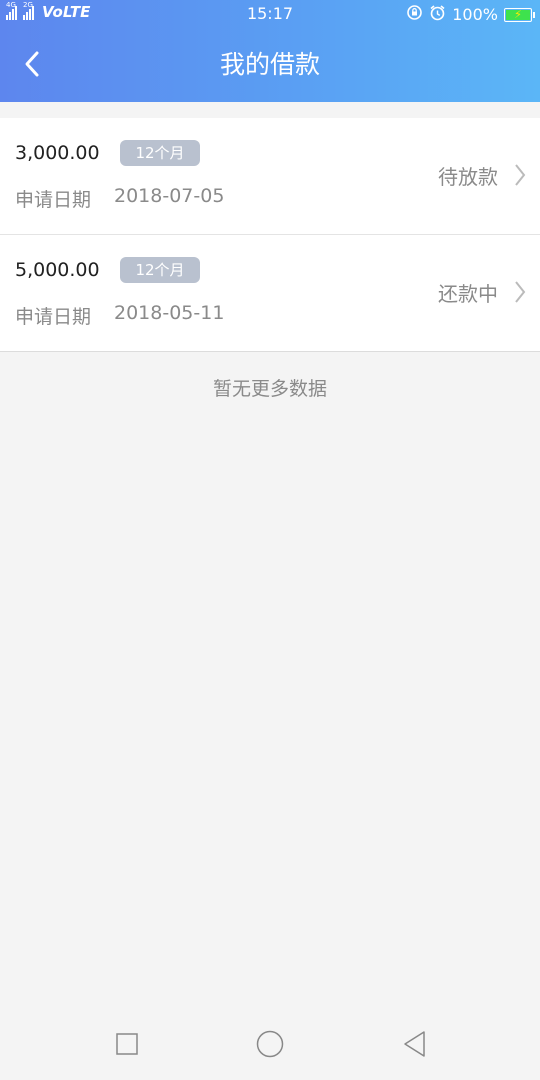  Describe the element at coordinates (519, 14) in the screenshot. I see `battery-icon: ⚡` at that location.